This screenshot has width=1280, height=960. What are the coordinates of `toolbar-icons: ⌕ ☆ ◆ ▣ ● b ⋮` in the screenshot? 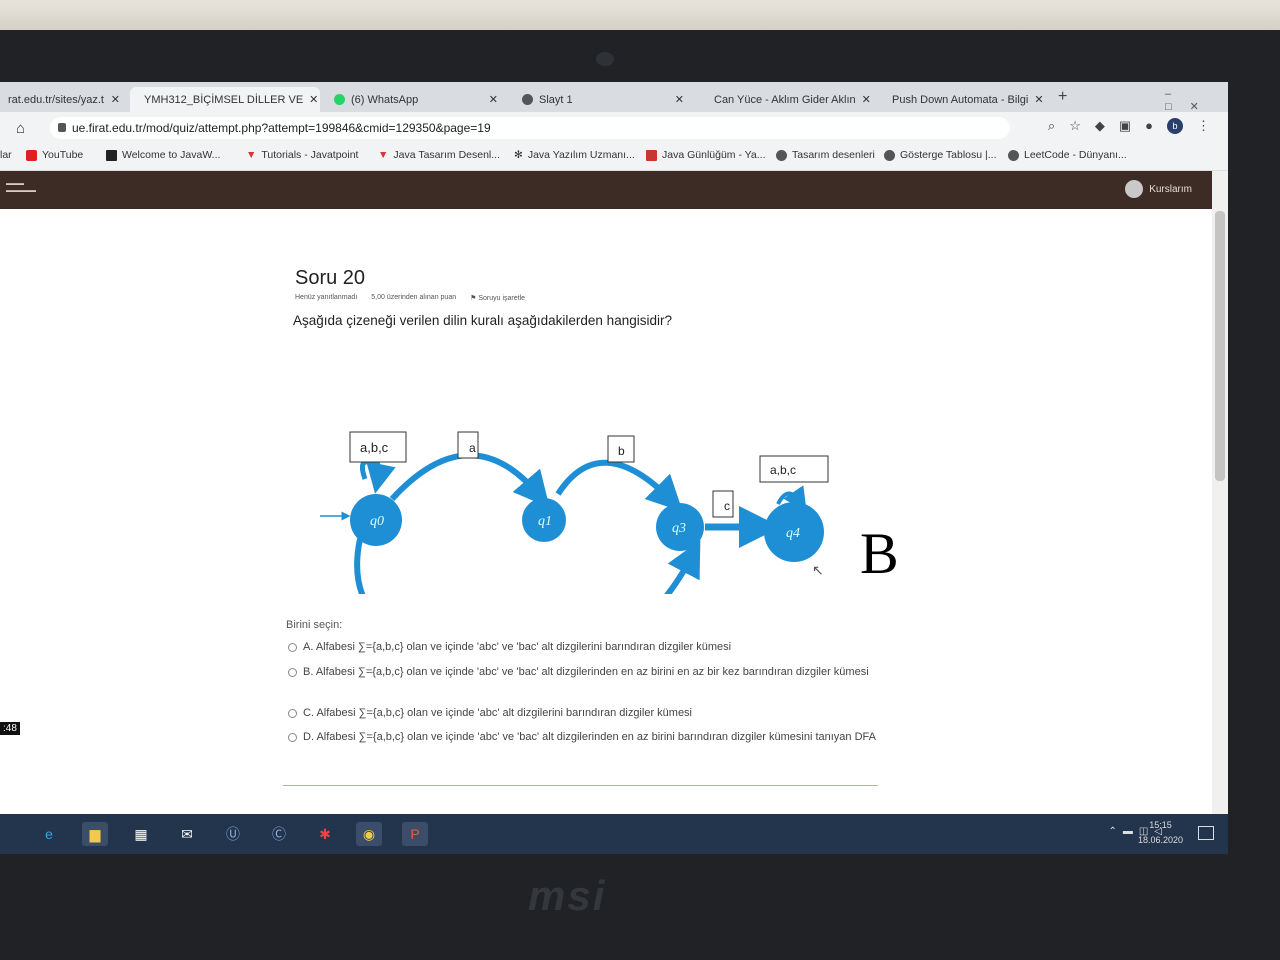 It's located at (1129, 126).